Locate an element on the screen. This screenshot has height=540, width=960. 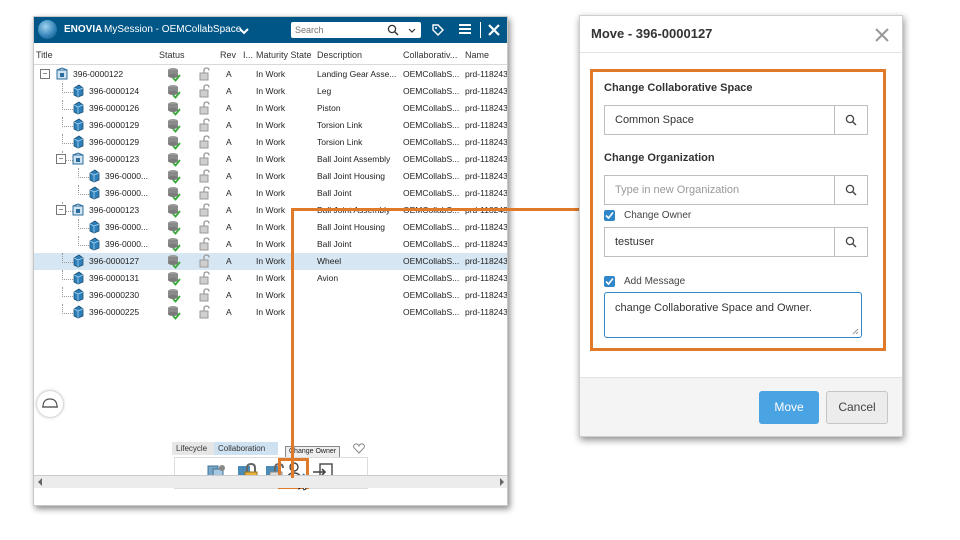
move-button: Move is located at coordinates (789, 407).